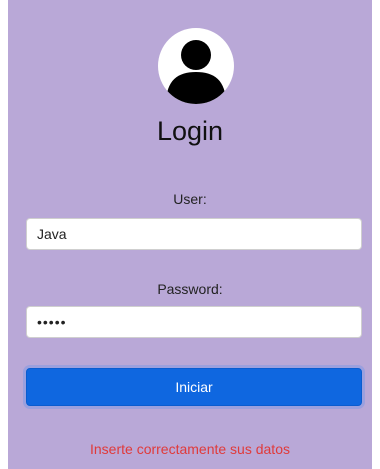 Image resolution: width=380 pixels, height=469 pixels. I want to click on user-label: User:, so click(190, 199).